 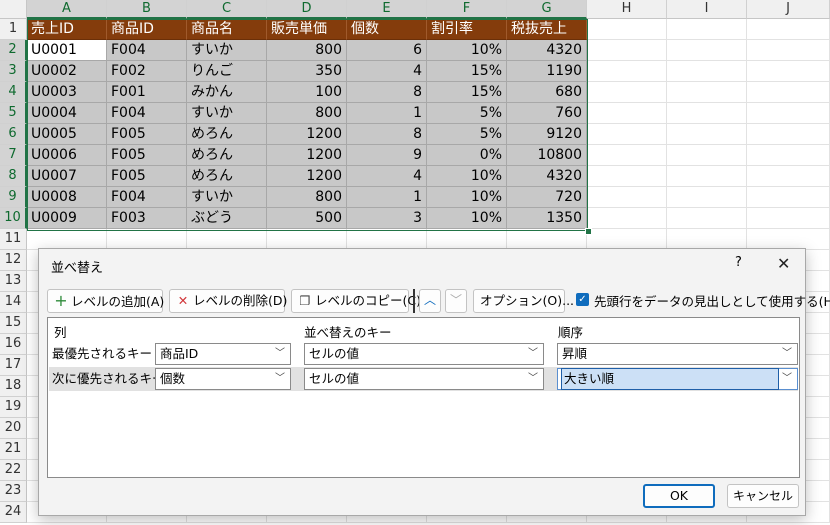 I want to click on column-select: 商品ID ﹀, so click(x=223, y=354).